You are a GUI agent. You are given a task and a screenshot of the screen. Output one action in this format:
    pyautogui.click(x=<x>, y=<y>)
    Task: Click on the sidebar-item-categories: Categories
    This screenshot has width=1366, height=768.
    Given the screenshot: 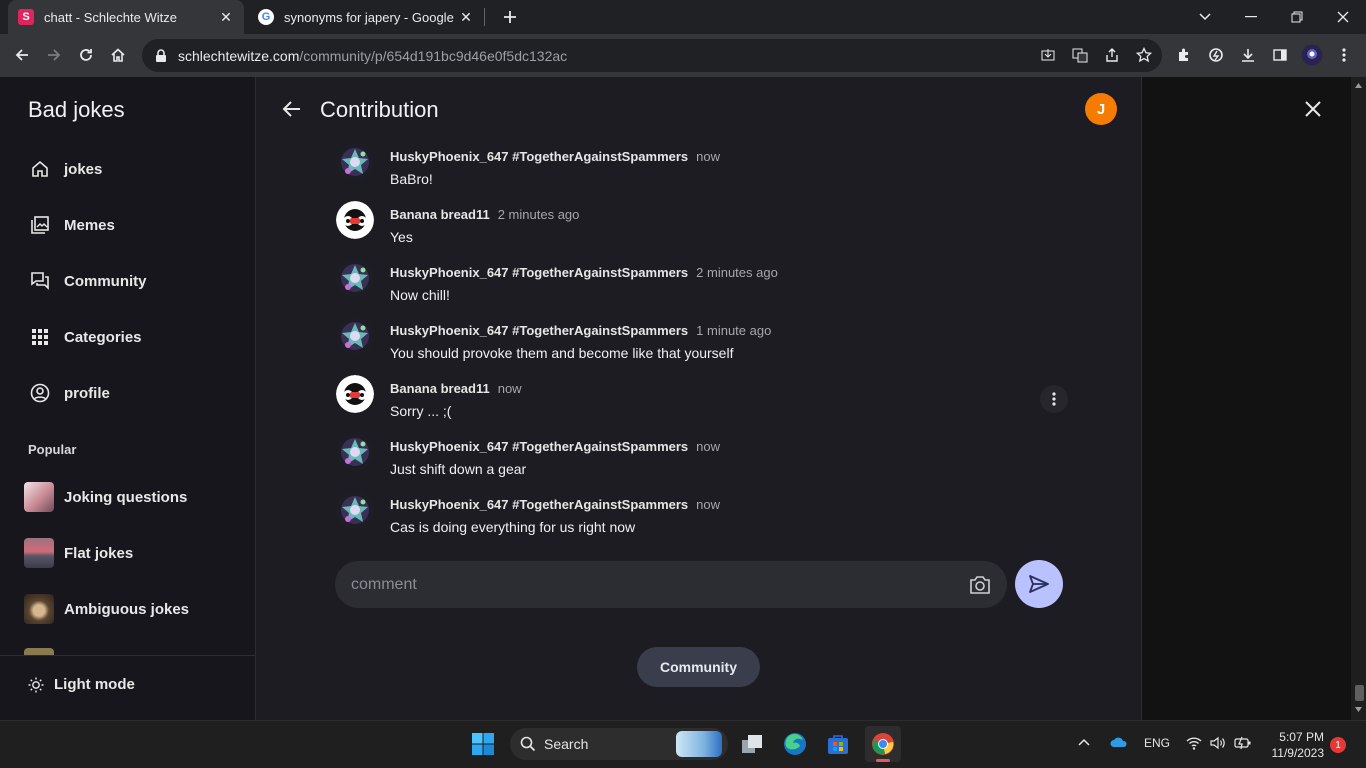 What is the action you would take?
    pyautogui.click(x=85, y=337)
    